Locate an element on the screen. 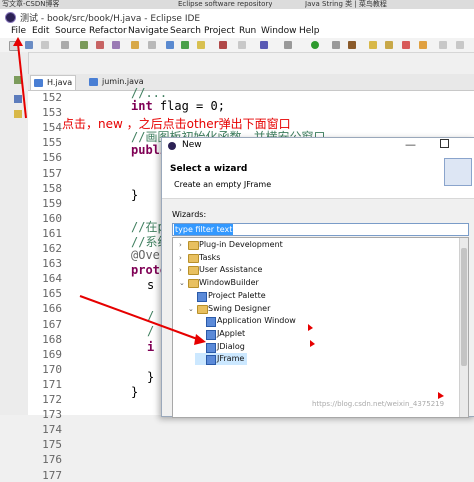 This screenshot has height=482, width=474. line-number: 176 is located at coordinates (52, 460).